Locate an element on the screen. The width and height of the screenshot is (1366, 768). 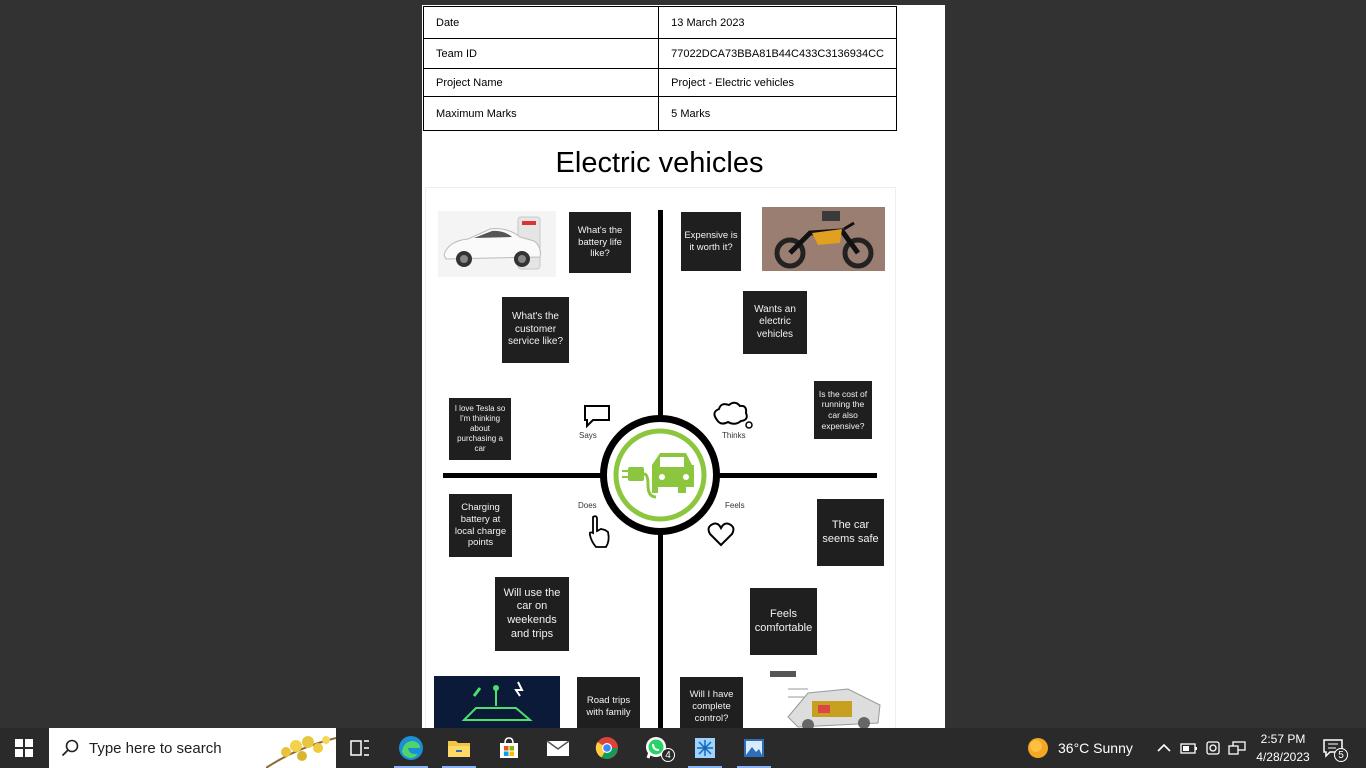
network-status is located at coordinates (1237, 748).